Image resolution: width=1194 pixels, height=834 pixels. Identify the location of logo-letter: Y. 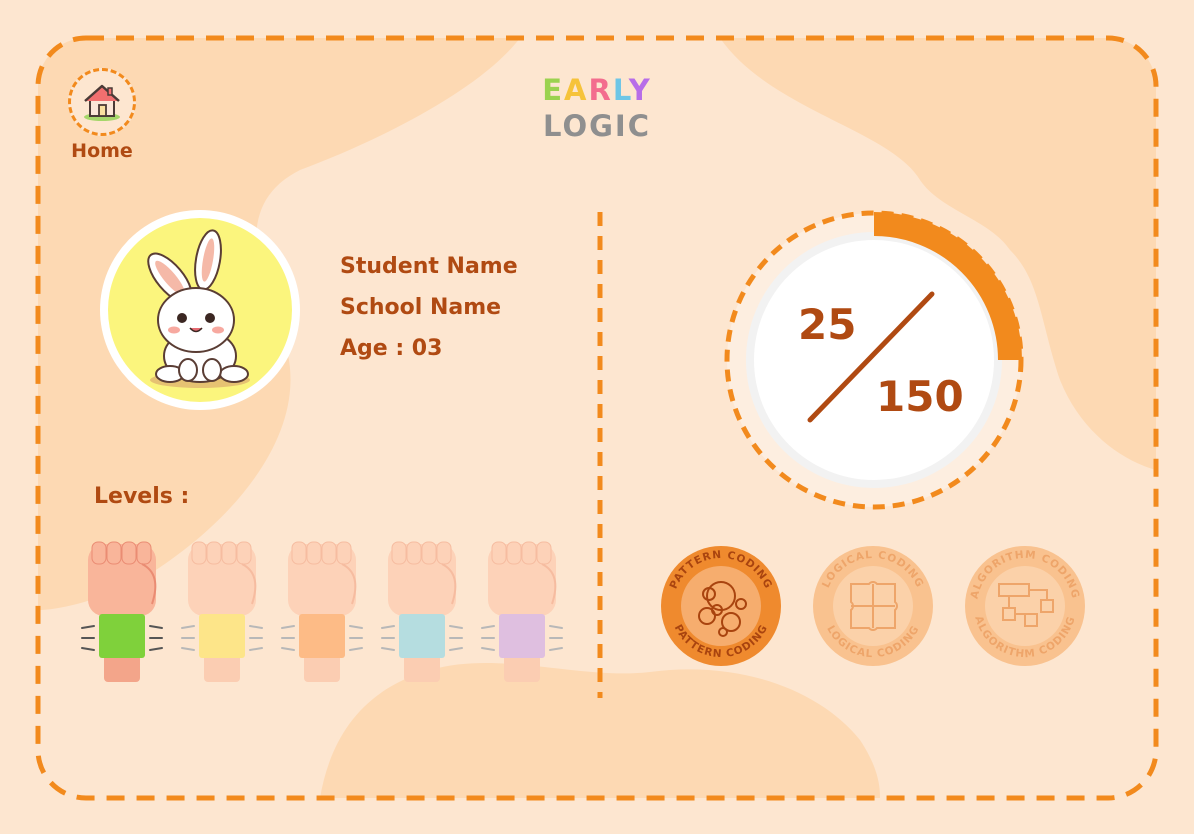
(640, 90).